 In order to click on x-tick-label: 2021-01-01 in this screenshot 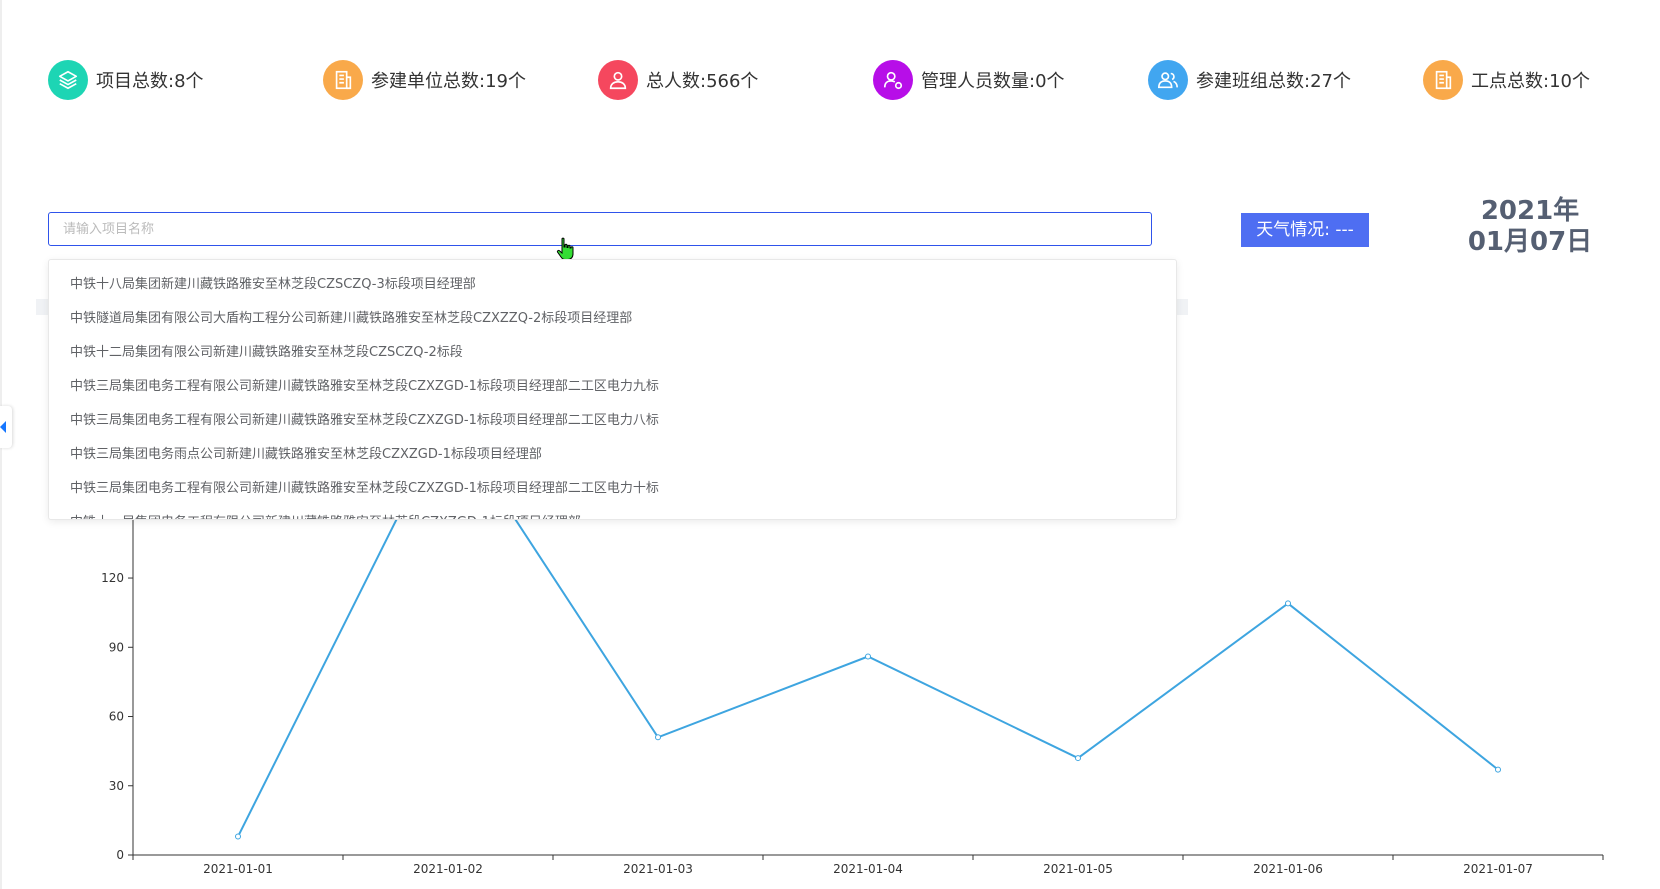, I will do `click(238, 869)`.